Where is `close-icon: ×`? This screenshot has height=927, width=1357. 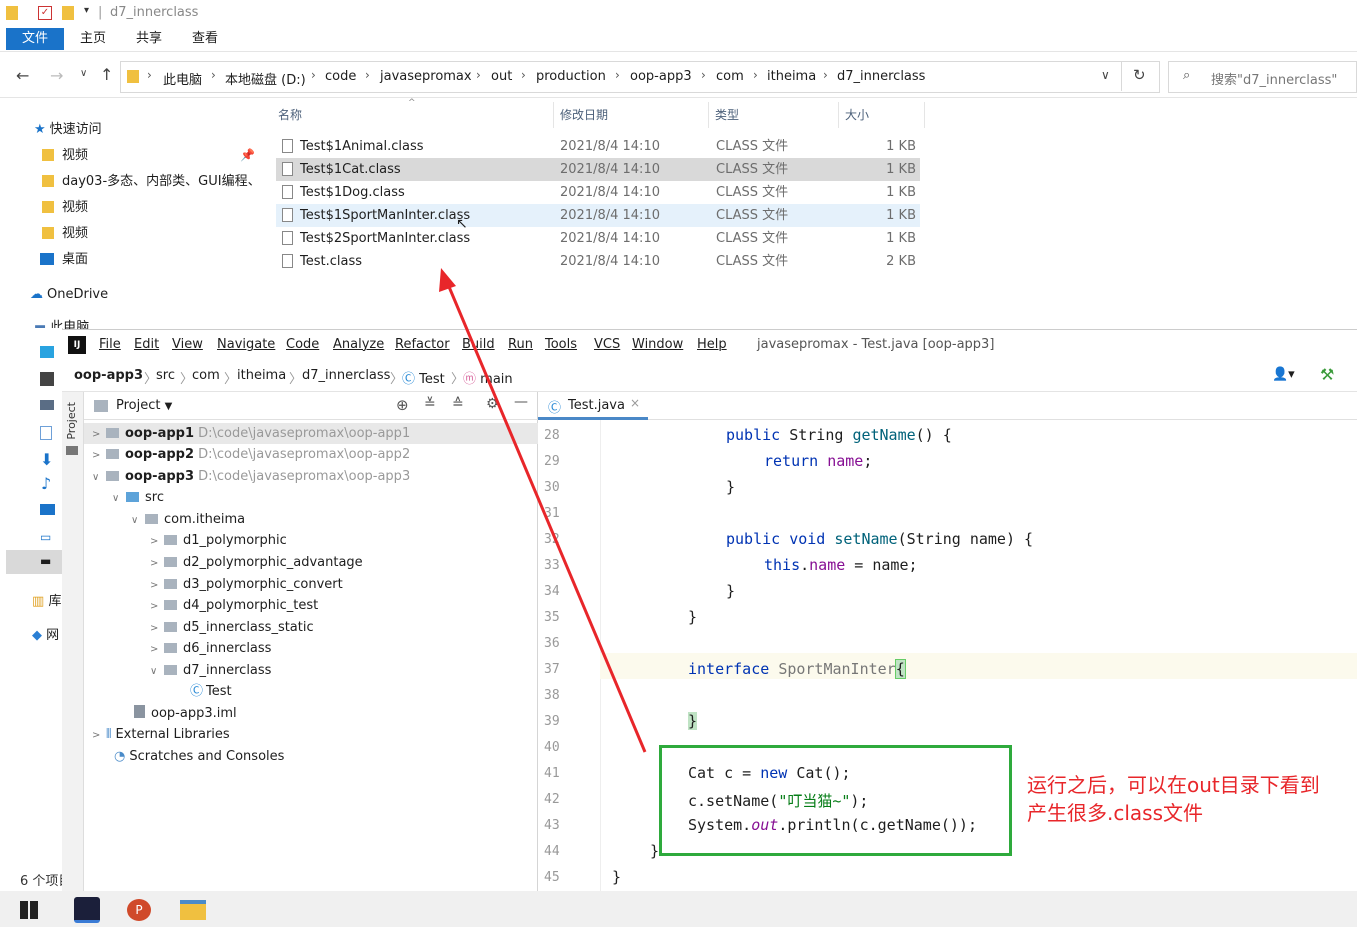 close-icon: × is located at coordinates (635, 403).